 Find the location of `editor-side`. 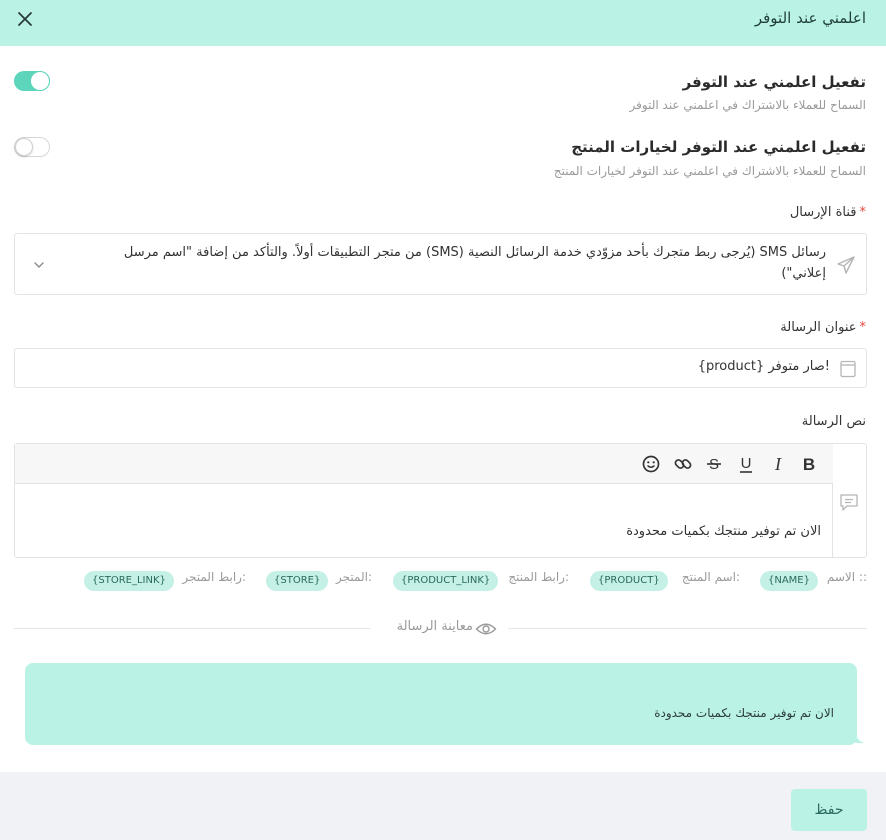

editor-side is located at coordinates (849, 501).